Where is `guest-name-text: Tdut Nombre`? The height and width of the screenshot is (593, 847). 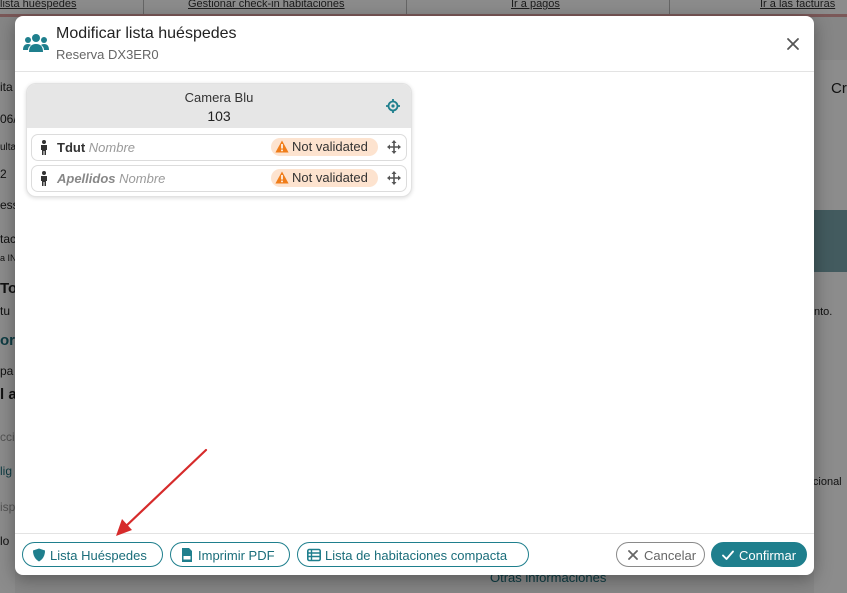
guest-name-text: Tdut Nombre is located at coordinates (96, 147).